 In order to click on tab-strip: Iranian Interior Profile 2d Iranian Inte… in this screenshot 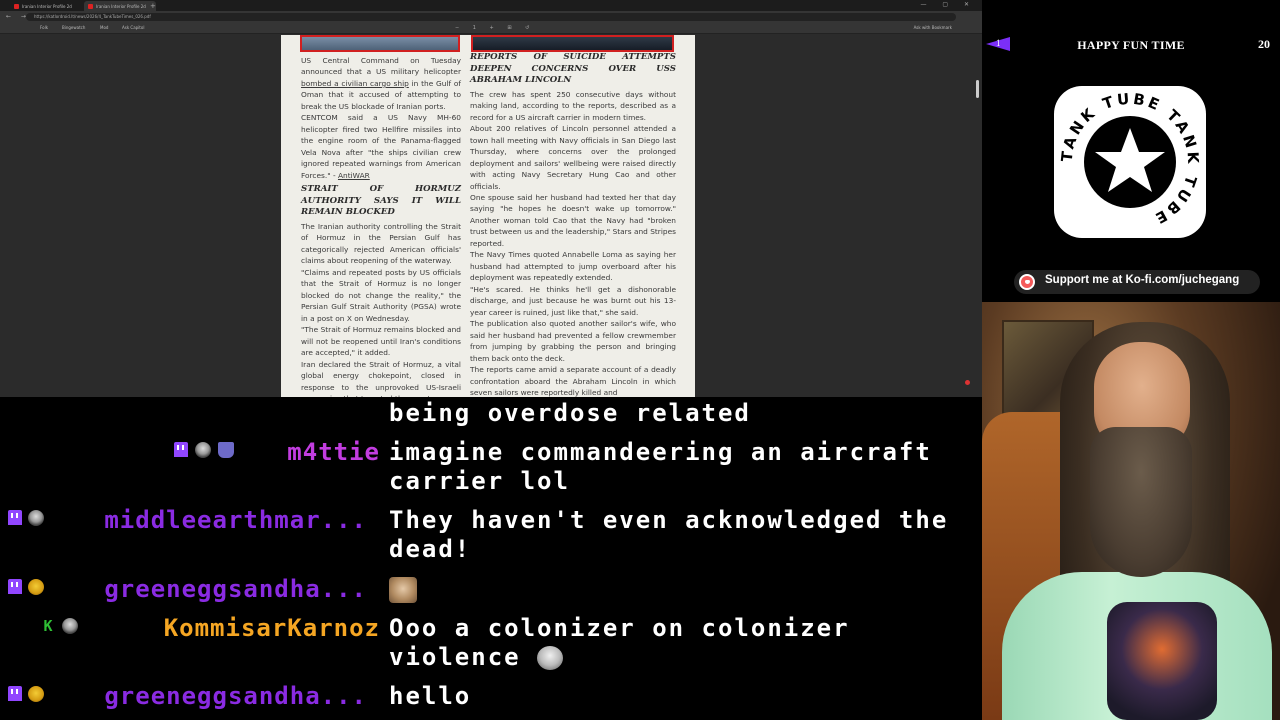, I will do `click(491, 5)`.